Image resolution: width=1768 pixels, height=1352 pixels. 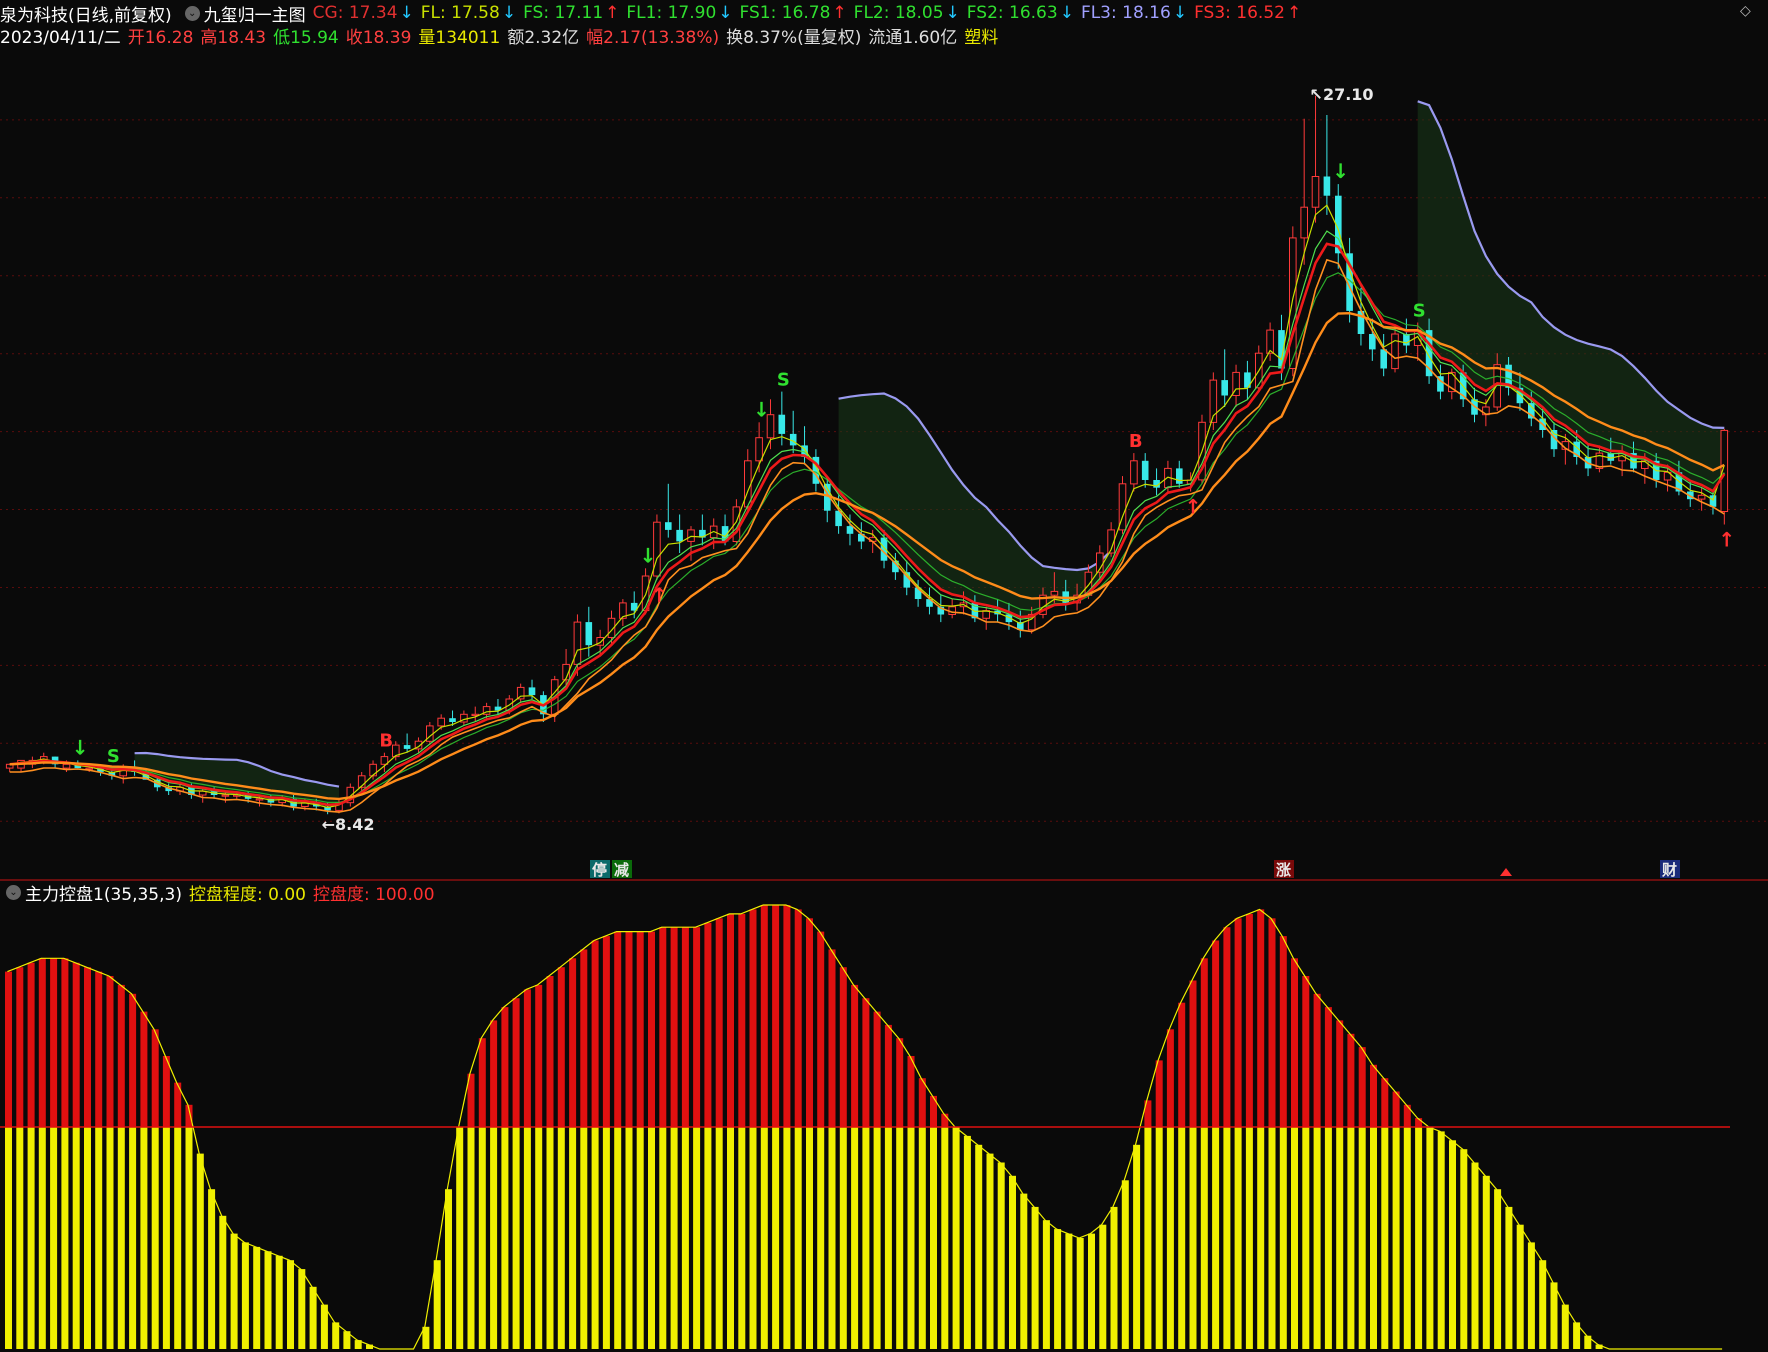 I want to click on arrow-down-icon: ↓, so click(x=761, y=409).